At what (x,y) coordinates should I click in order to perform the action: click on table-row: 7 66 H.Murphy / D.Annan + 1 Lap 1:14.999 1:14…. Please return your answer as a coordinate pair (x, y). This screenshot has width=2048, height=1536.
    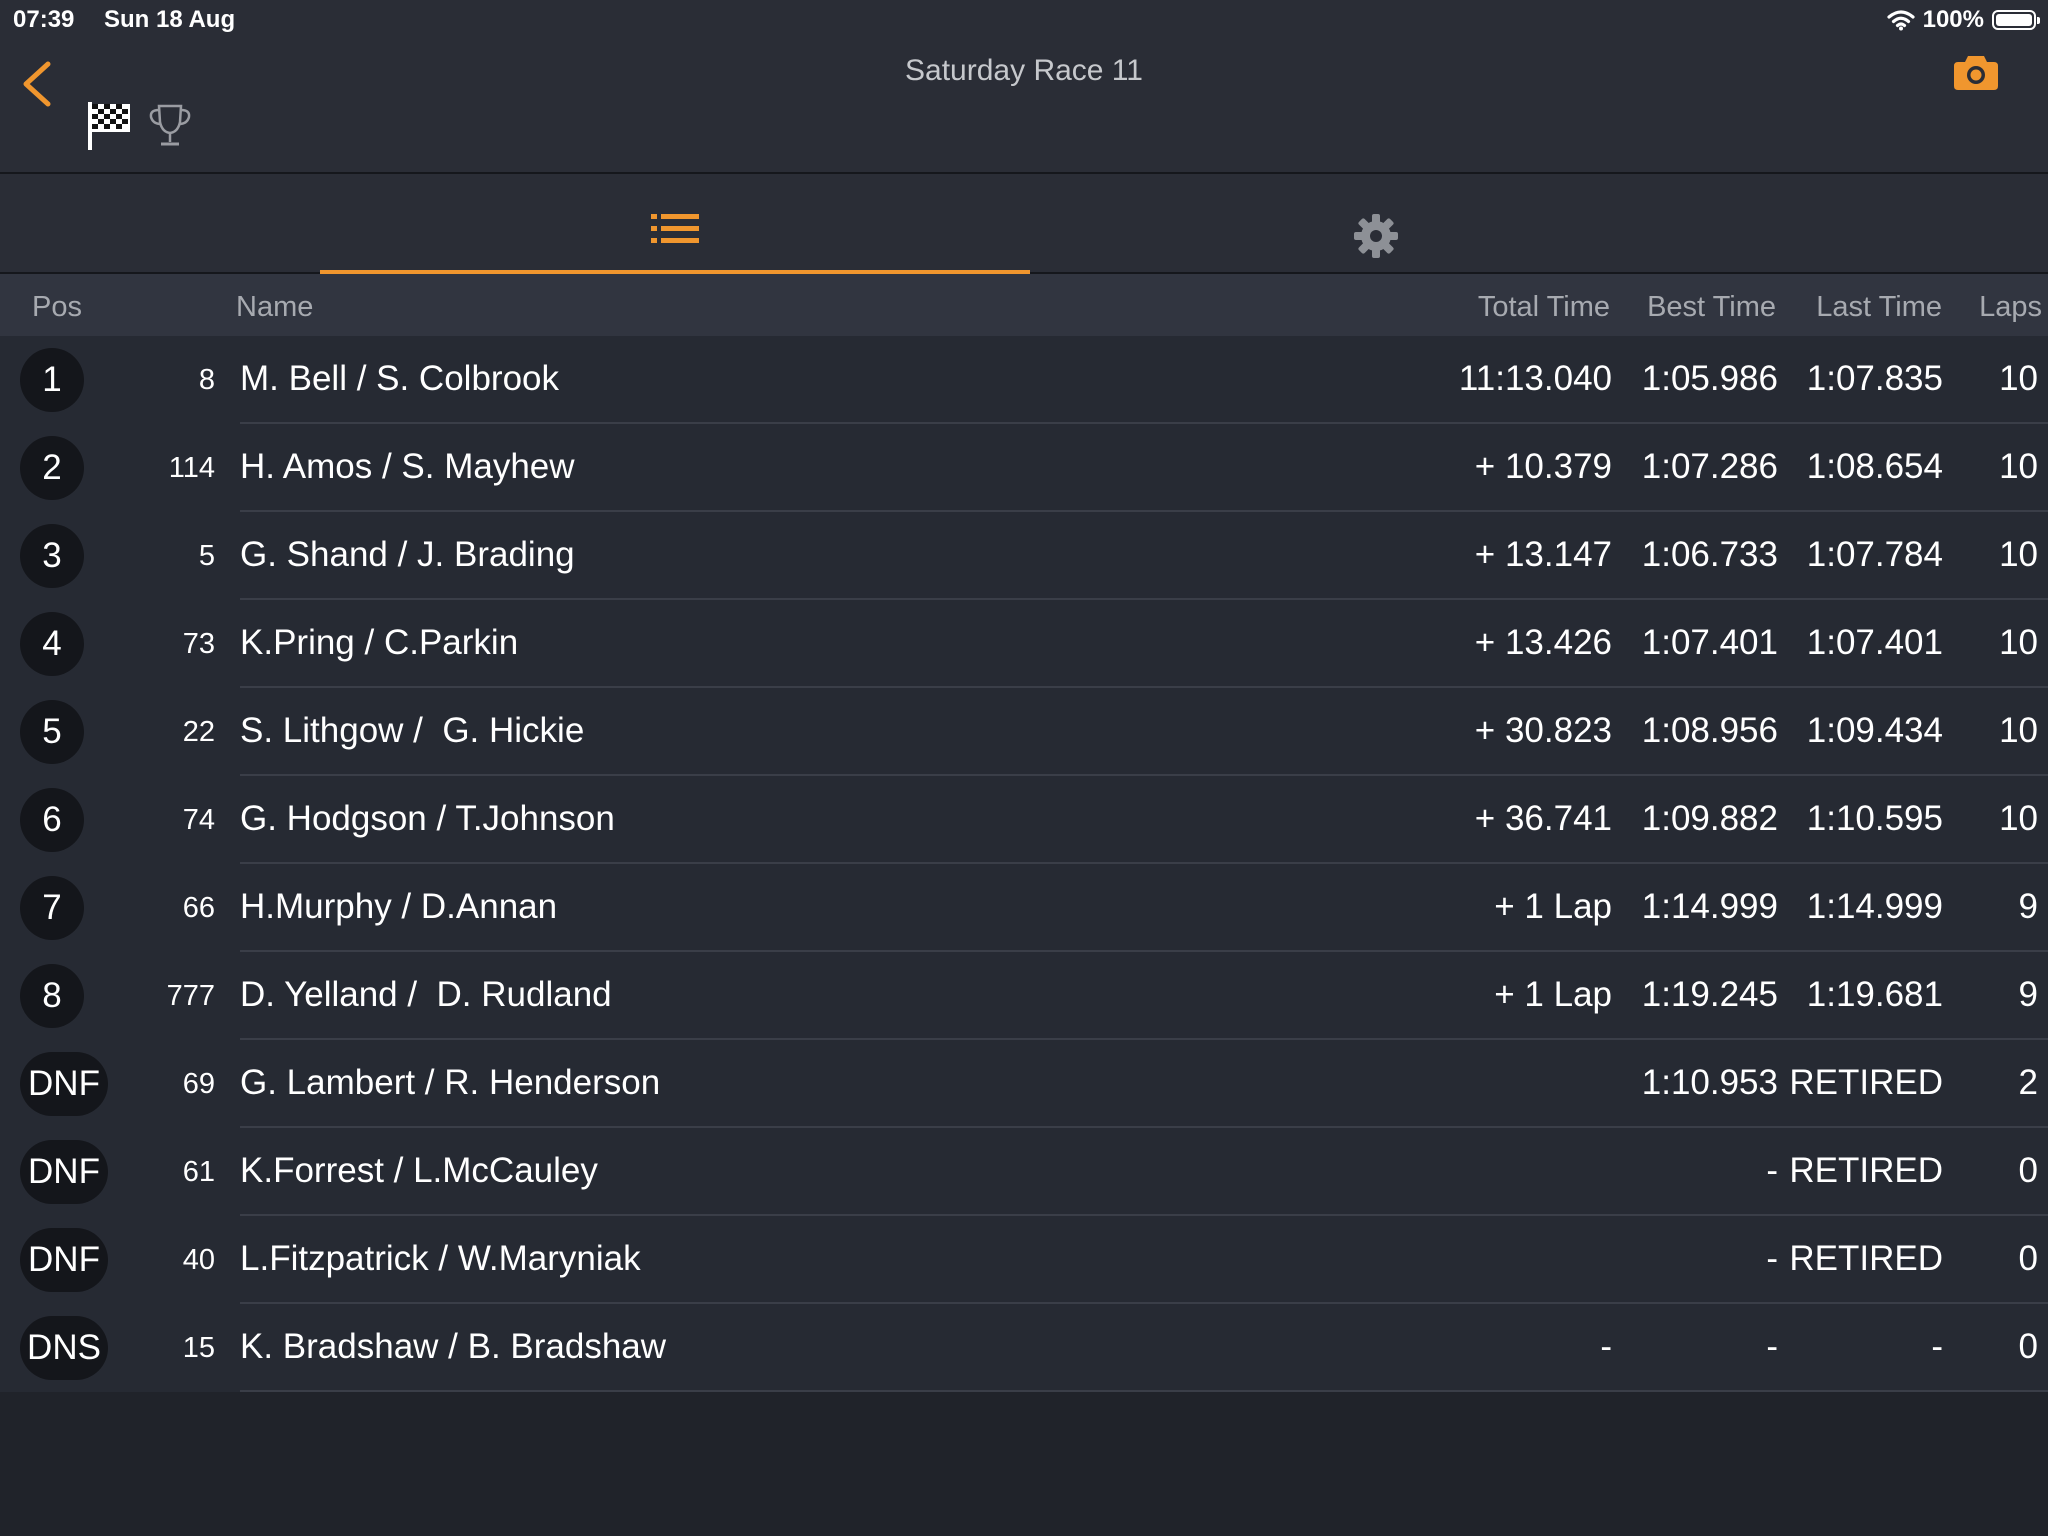
    Looking at the image, I should click on (1024, 908).